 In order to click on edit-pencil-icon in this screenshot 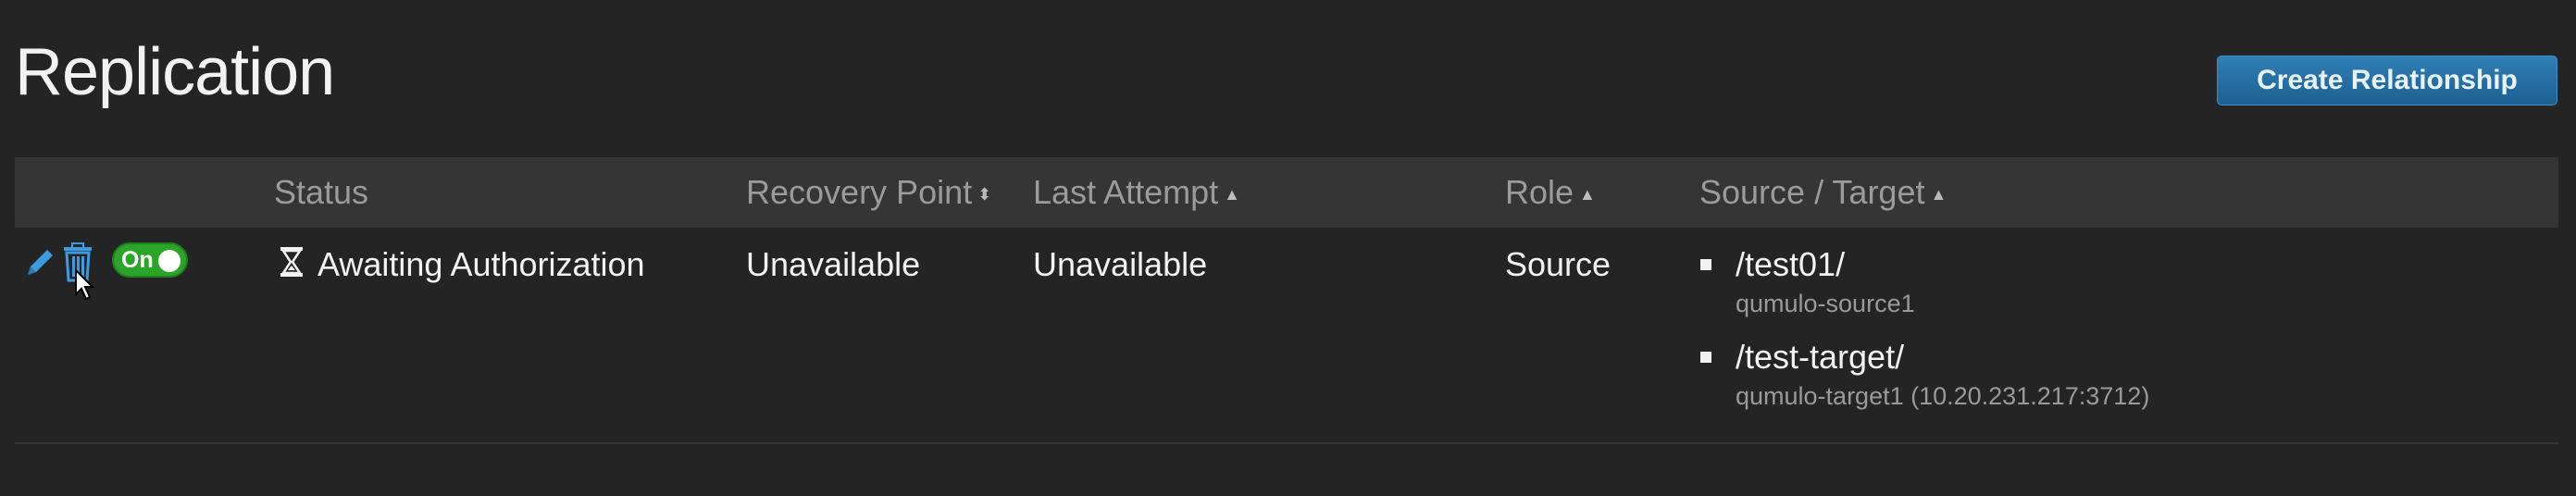, I will do `click(40, 264)`.